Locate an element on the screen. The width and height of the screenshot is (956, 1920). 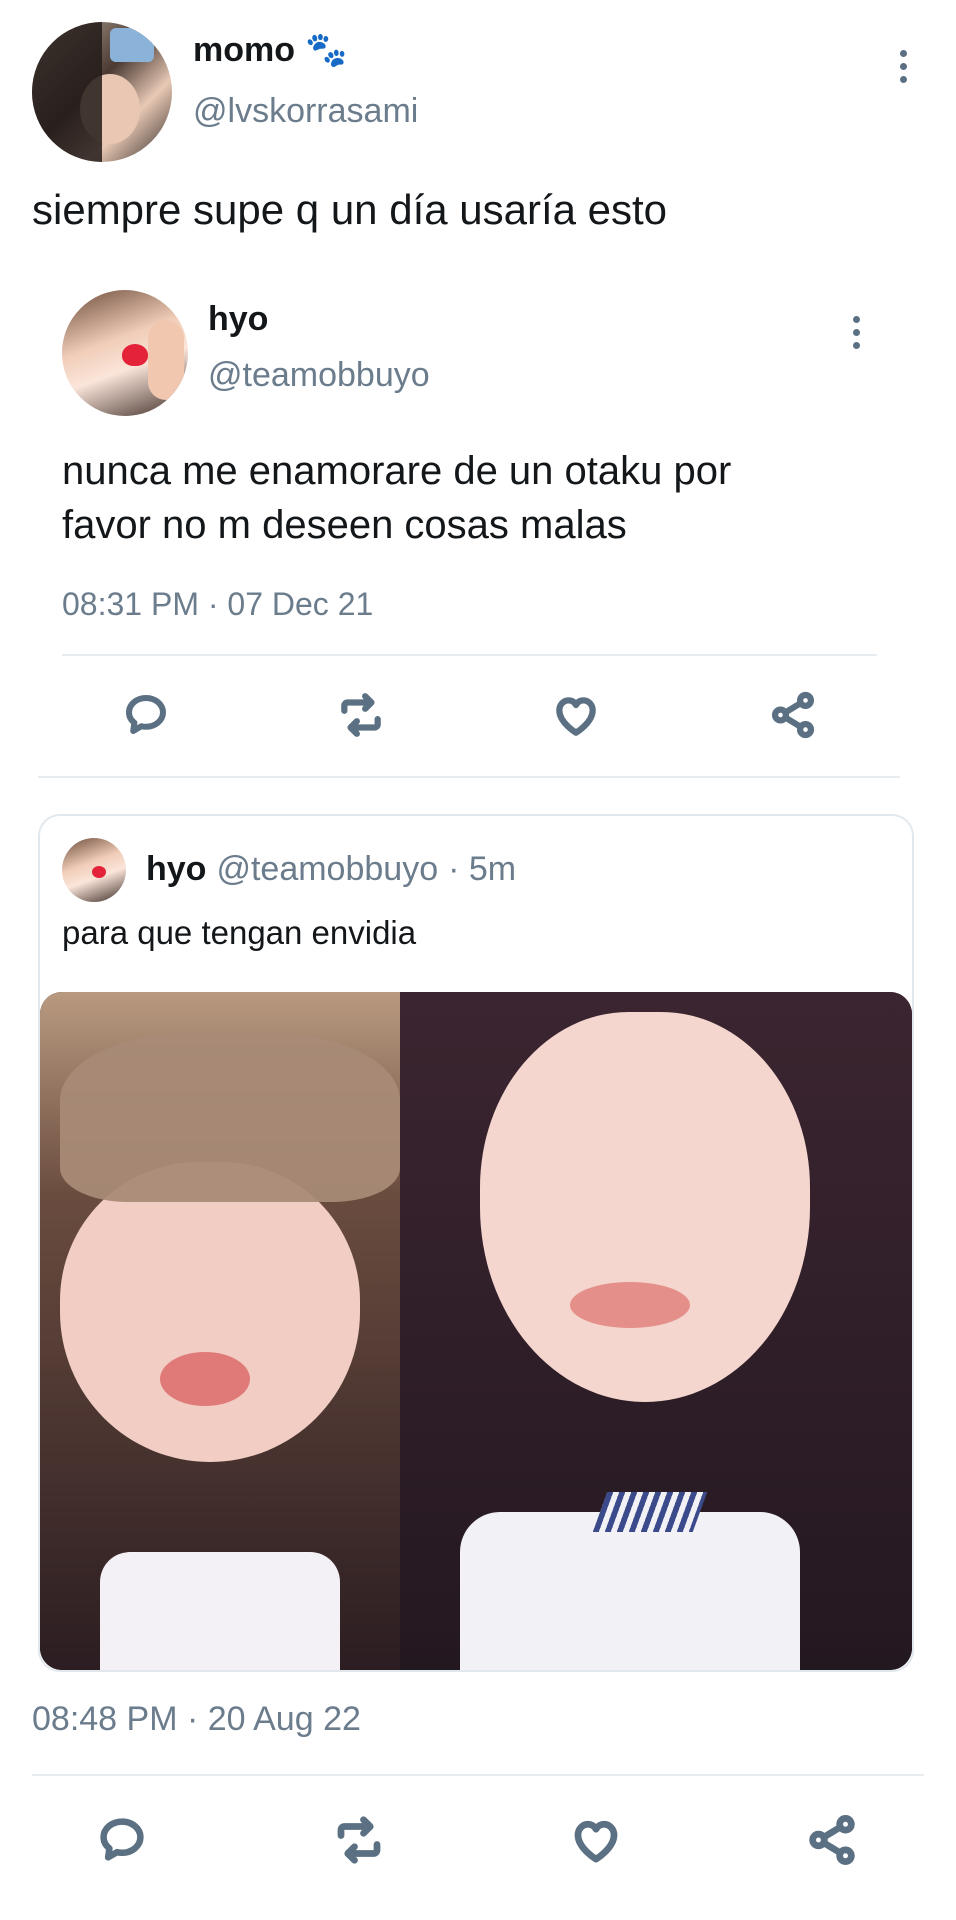
embedded-like-button is located at coordinates (576, 715).